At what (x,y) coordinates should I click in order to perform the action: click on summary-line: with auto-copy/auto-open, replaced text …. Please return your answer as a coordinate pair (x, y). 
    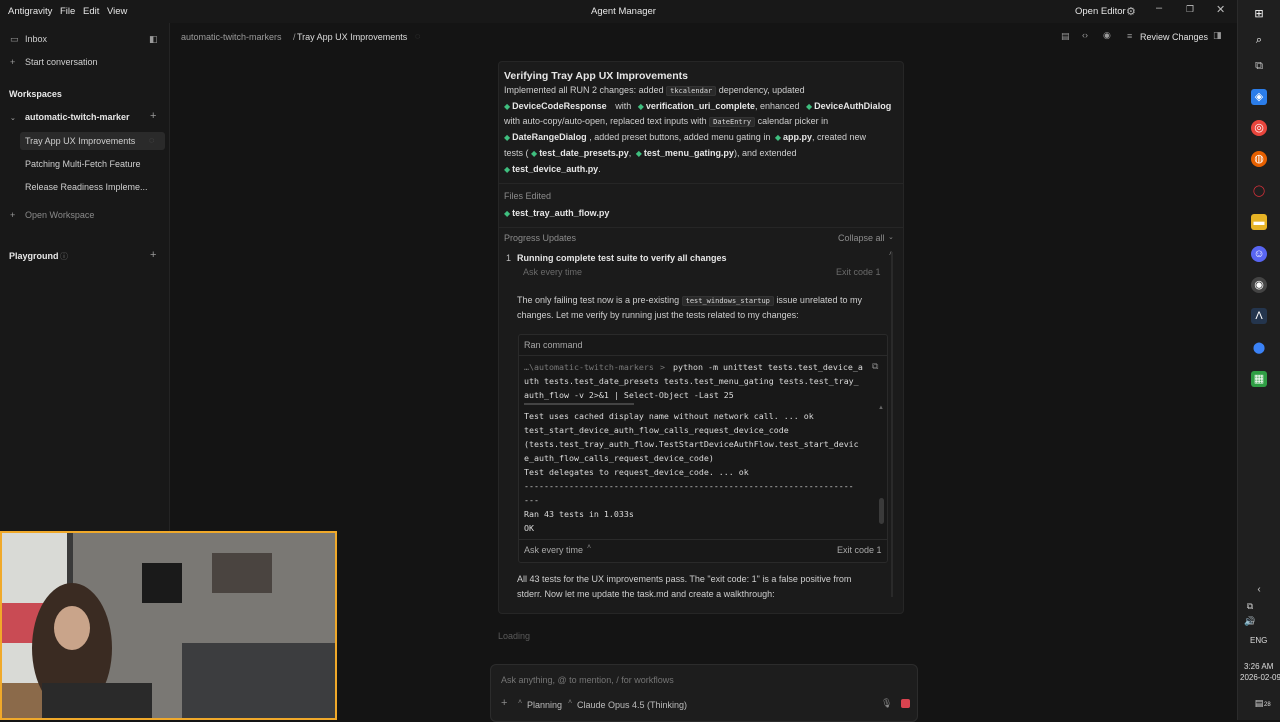
    Looking at the image, I should click on (666, 121).